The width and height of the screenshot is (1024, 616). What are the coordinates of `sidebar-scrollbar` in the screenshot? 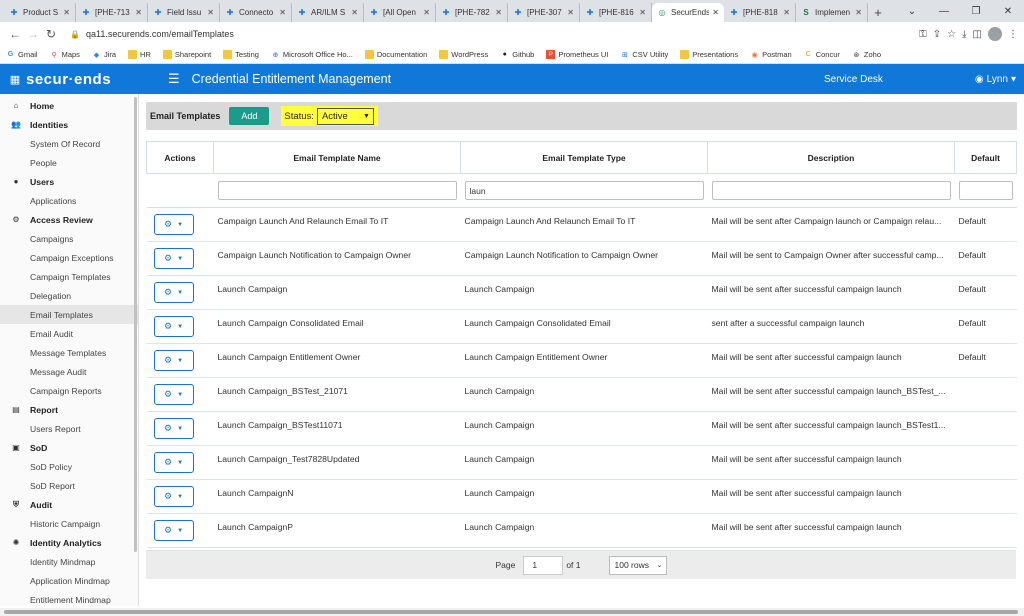 It's located at (135, 324).